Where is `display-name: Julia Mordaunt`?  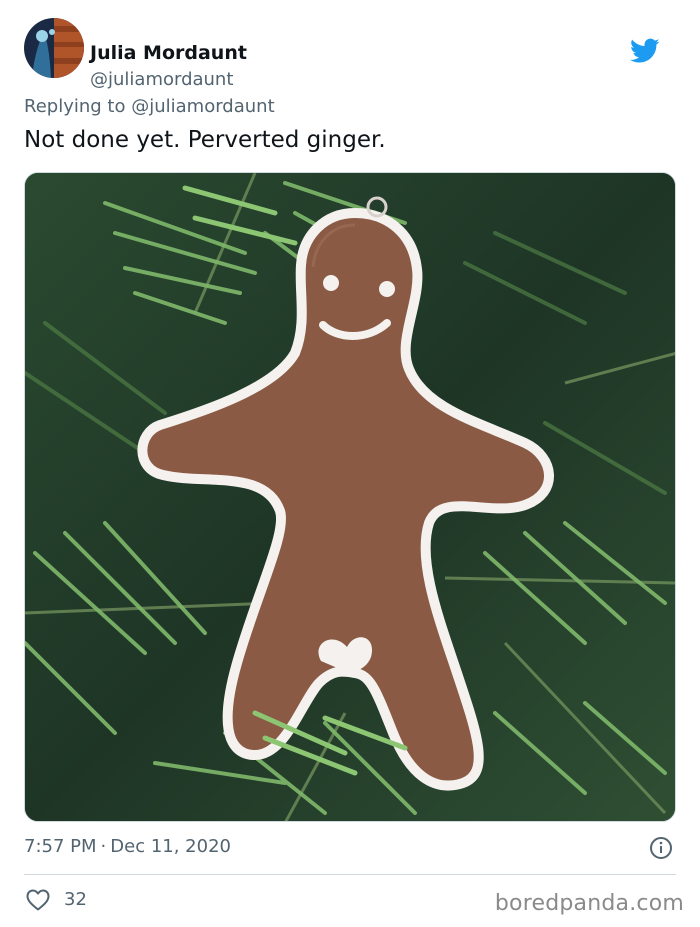
display-name: Julia Mordaunt is located at coordinates (168, 53).